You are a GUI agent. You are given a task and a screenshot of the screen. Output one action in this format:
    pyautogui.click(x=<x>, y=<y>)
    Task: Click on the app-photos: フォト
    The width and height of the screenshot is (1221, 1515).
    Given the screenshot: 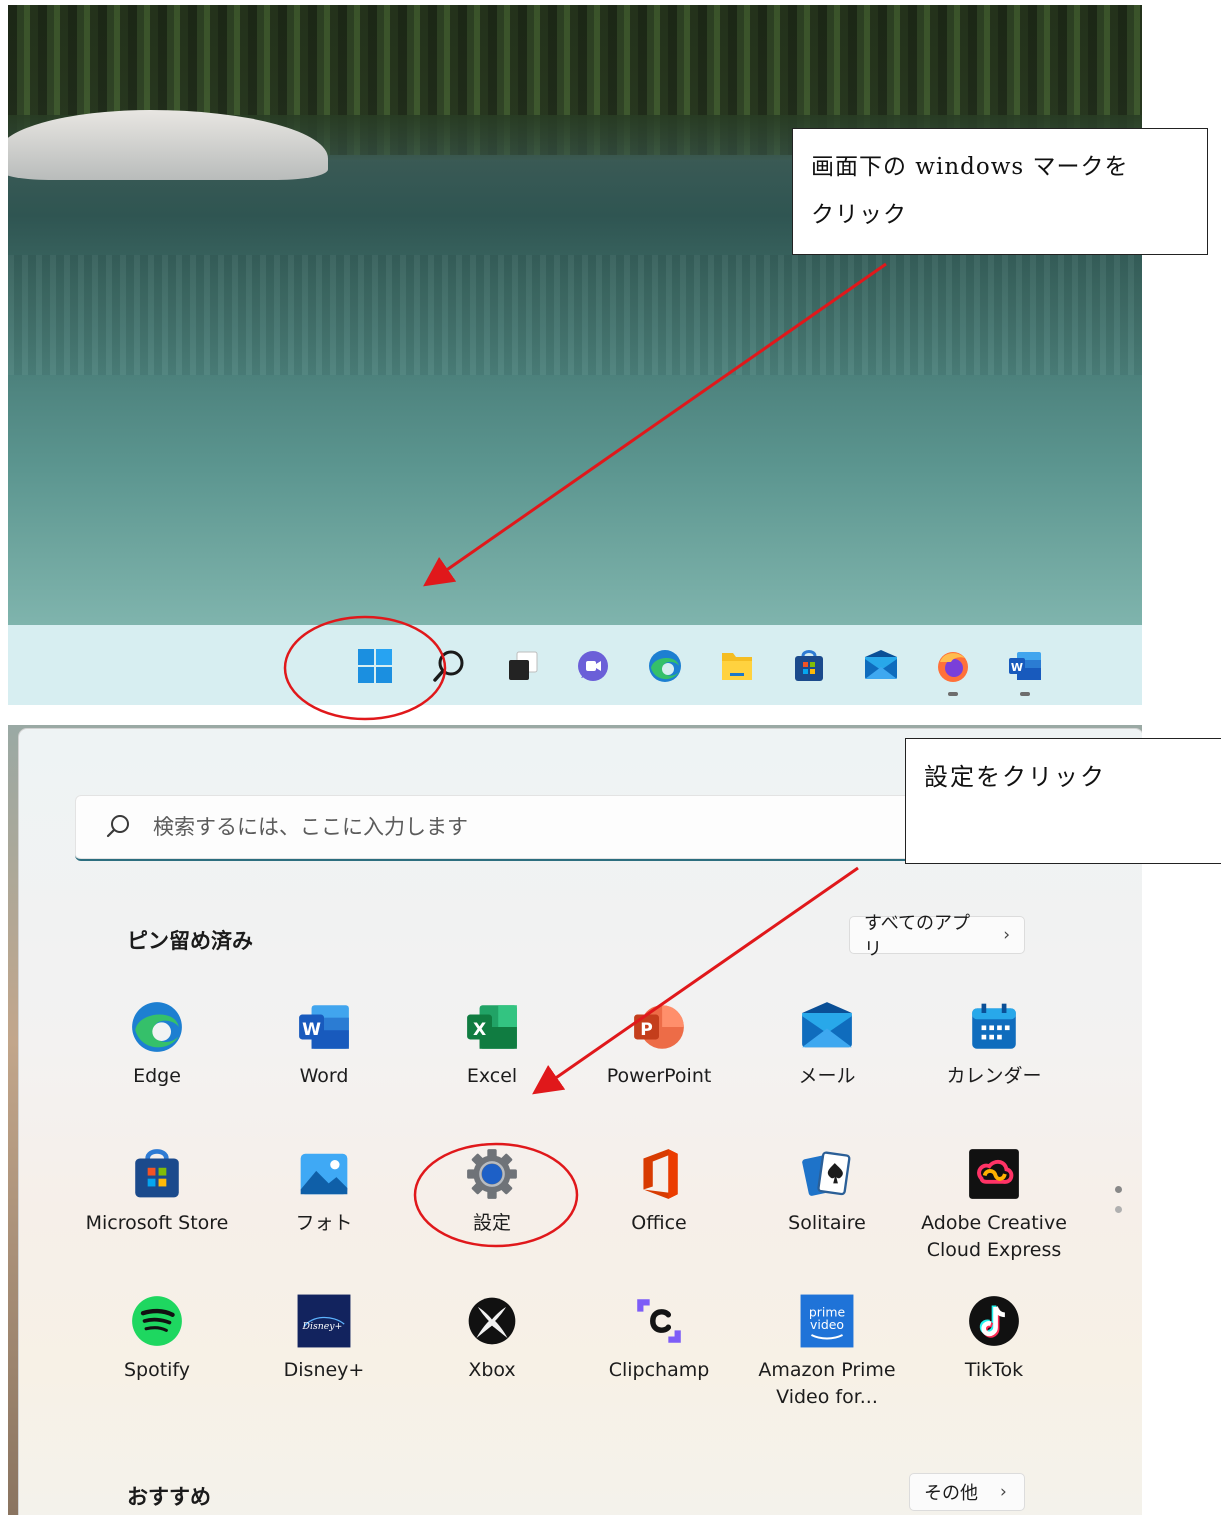 What is the action you would take?
    pyautogui.click(x=324, y=1191)
    